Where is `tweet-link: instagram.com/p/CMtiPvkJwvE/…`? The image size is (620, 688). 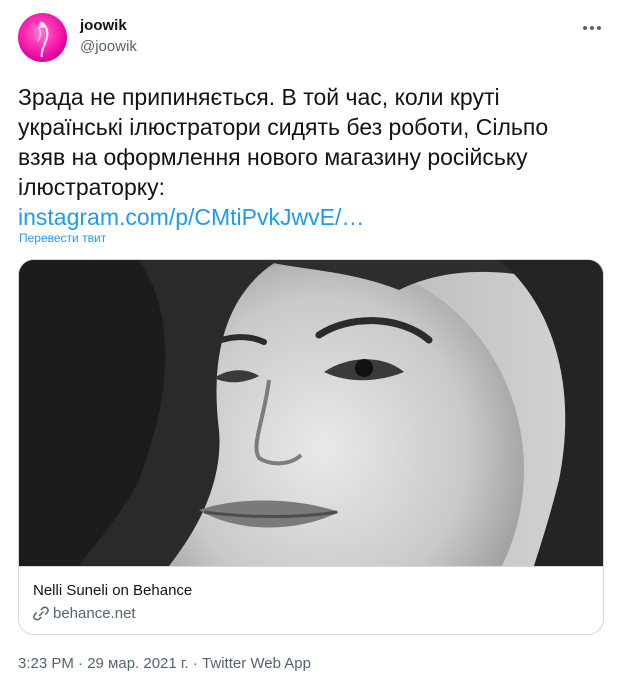 tweet-link: instagram.com/p/CMtiPvkJwvE/… is located at coordinates (313, 217).